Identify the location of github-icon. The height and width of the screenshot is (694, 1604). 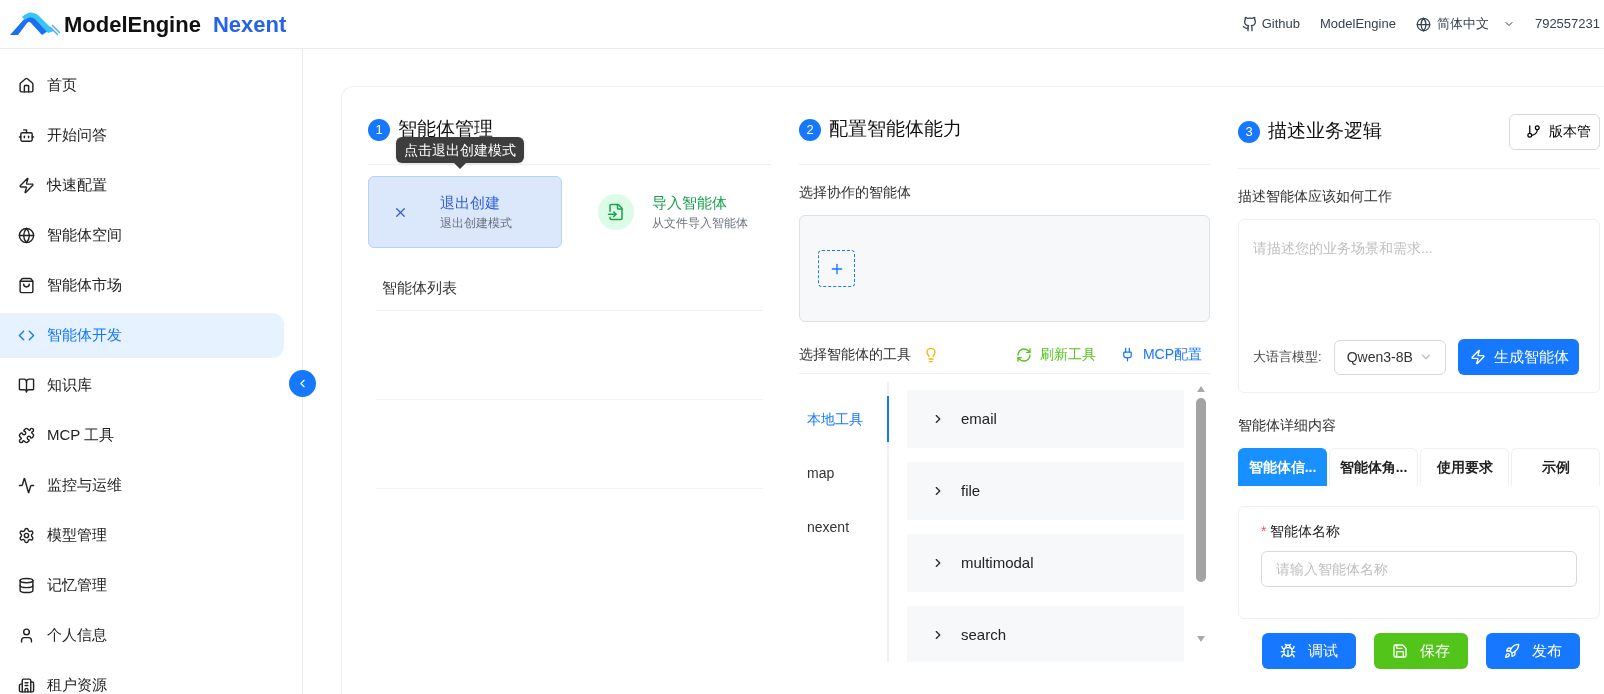
(1249, 24).